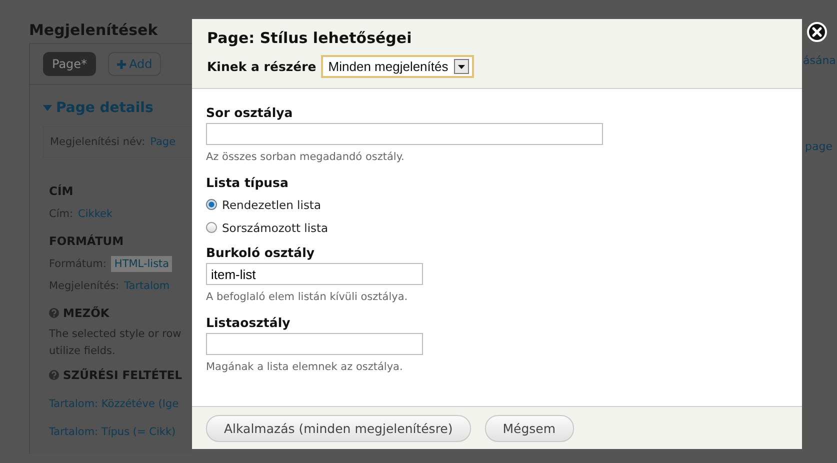 The height and width of the screenshot is (463, 837). Describe the element at coordinates (249, 322) in the screenshot. I see `field-label: Listaosztály` at that location.